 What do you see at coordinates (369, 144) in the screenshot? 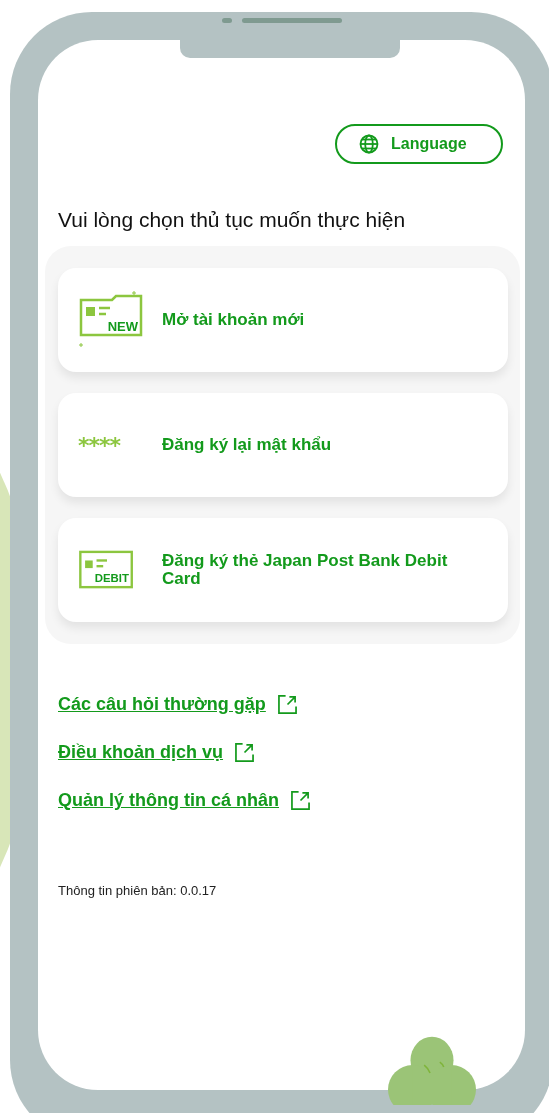
I see `globe-icon` at bounding box center [369, 144].